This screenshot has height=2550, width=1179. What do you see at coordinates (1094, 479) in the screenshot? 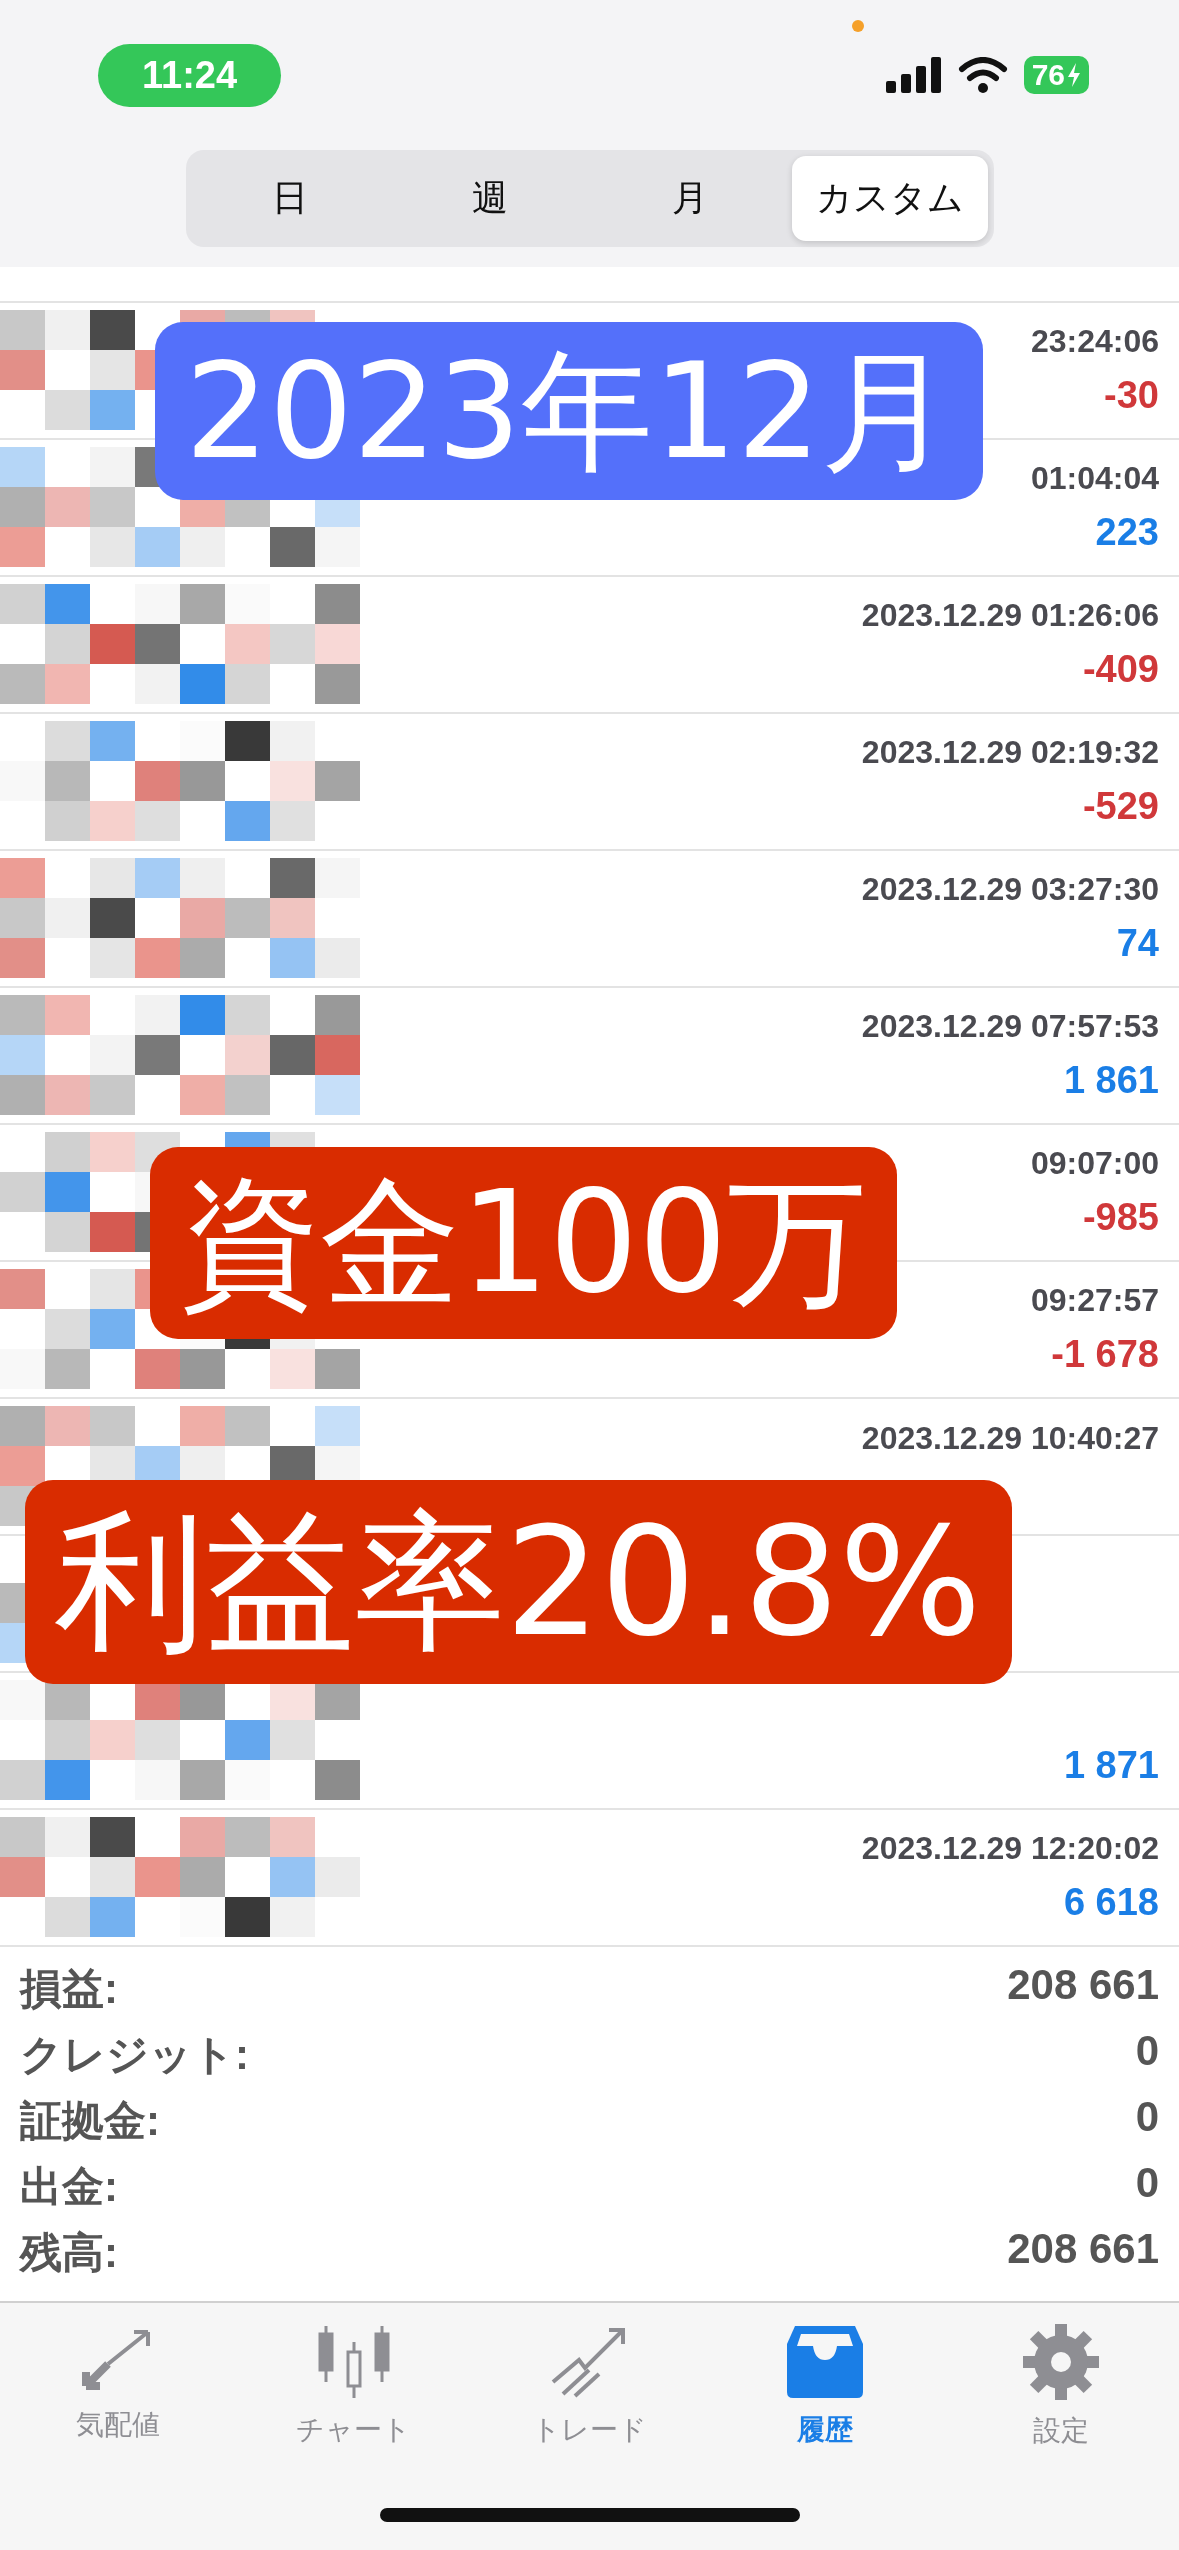
I see `deal-time: 01:04:04` at bounding box center [1094, 479].